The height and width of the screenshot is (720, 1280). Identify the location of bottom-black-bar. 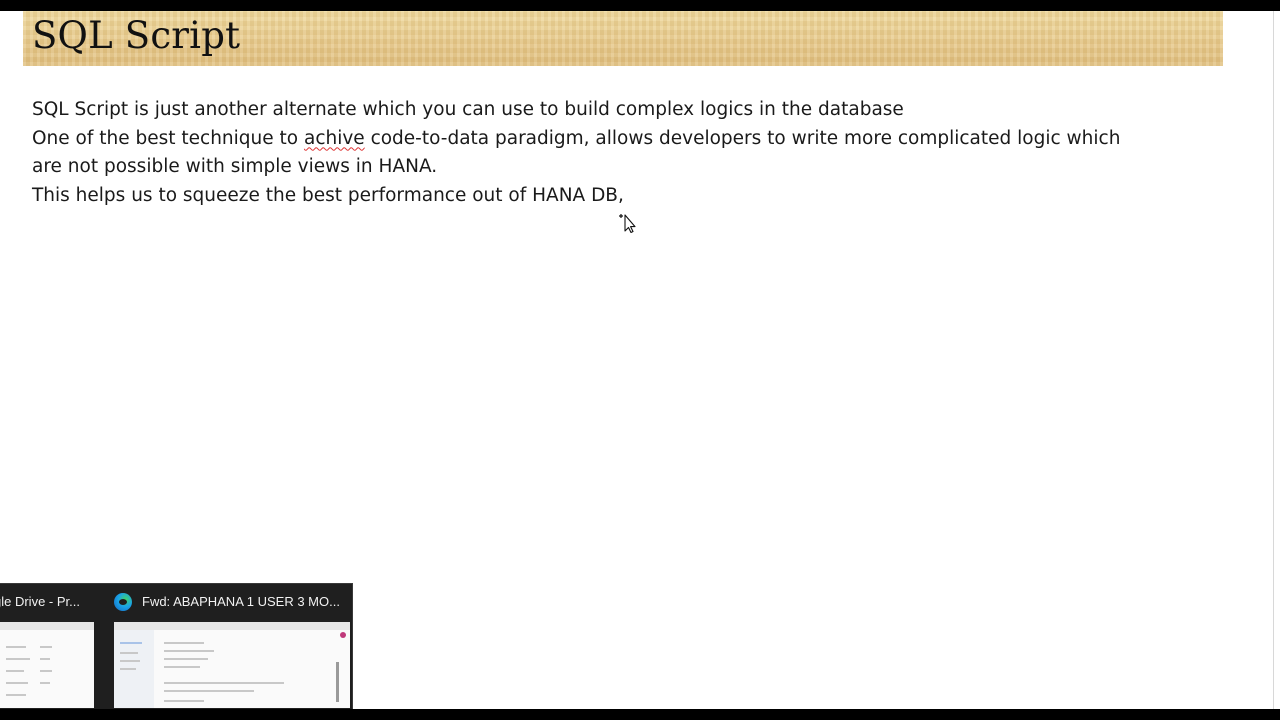
(640, 714).